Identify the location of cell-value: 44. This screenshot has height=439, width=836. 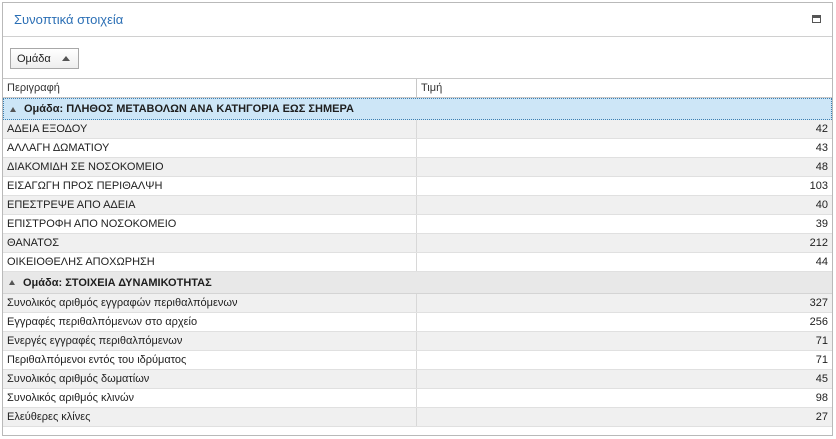
(821, 262).